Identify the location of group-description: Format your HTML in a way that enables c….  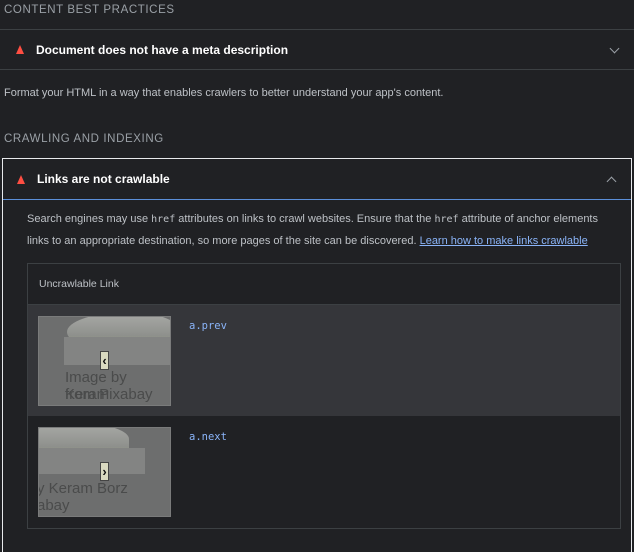
(224, 93).